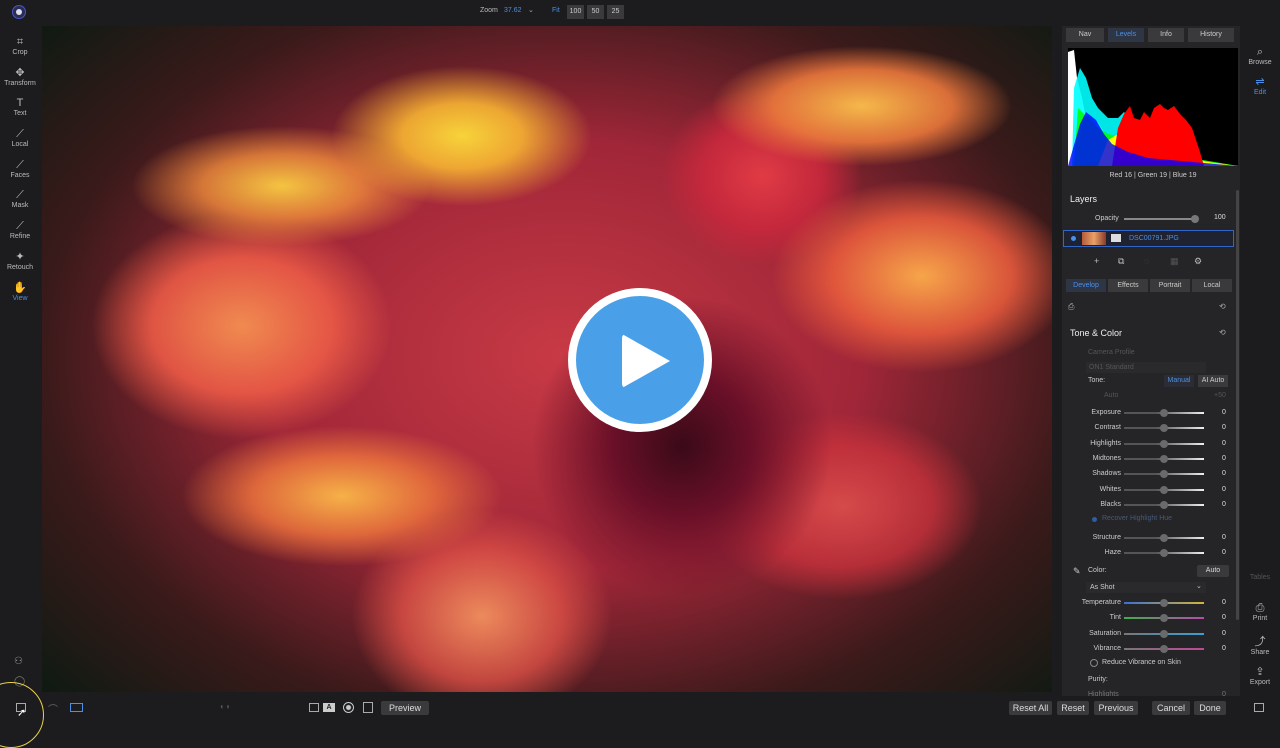 The image size is (1280, 748). Describe the element at coordinates (1077, 571) in the screenshot. I see `eyedropper-icon: ✎` at that location.